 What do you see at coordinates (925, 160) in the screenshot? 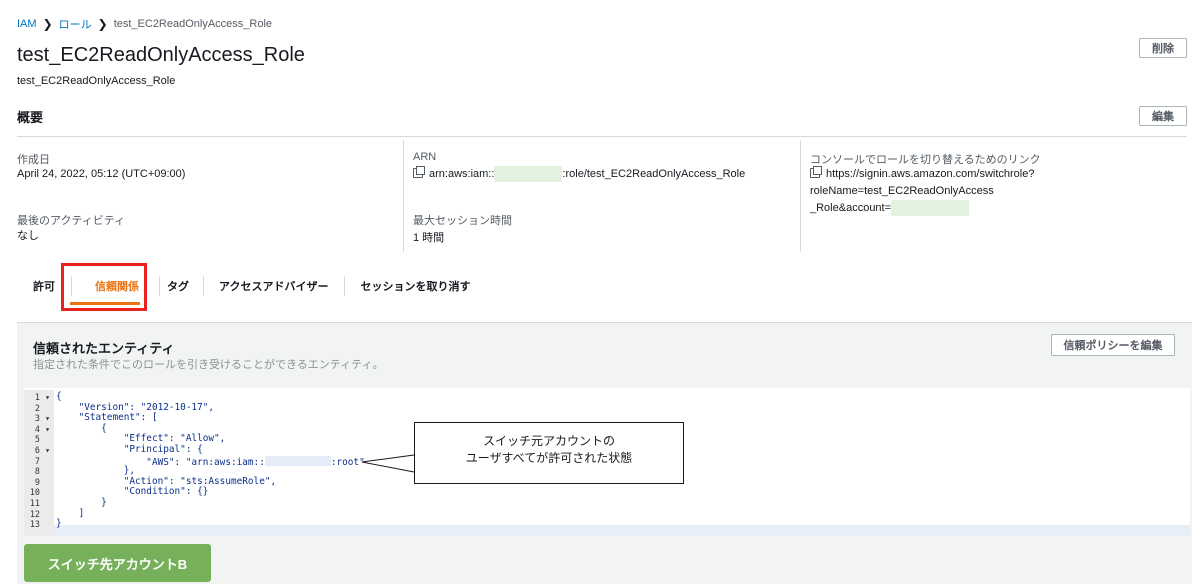
I see `switch-link-label: コンソールでロールを切り替えるためのリンク` at bounding box center [925, 160].